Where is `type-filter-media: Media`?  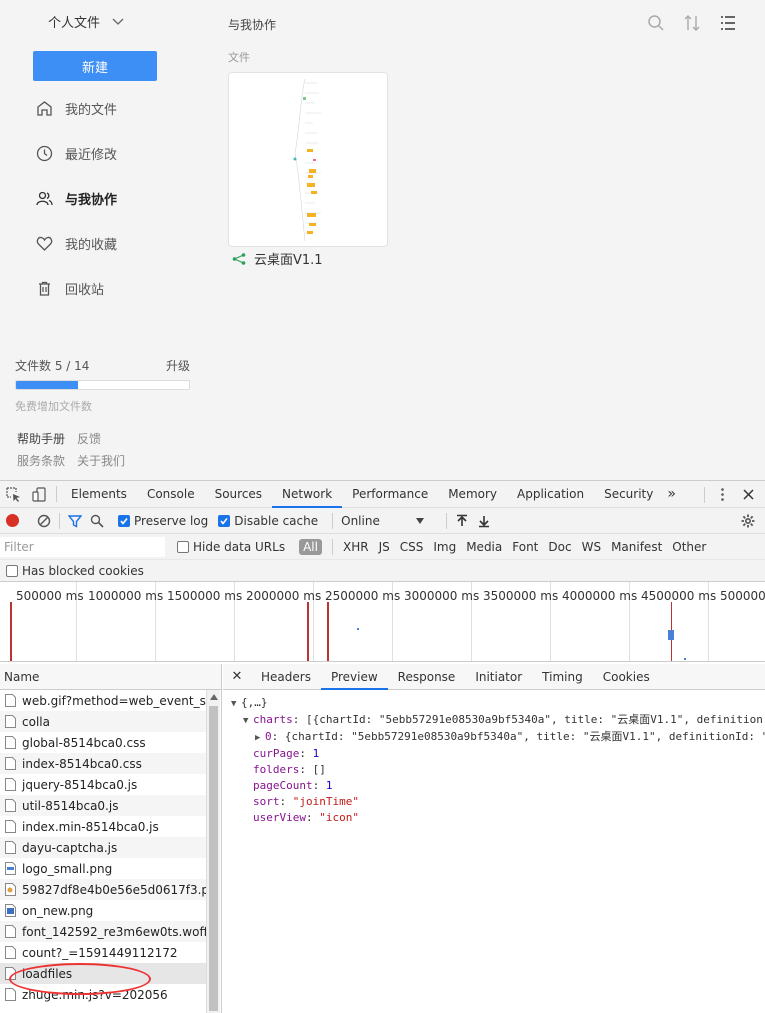 type-filter-media: Media is located at coordinates (484, 547).